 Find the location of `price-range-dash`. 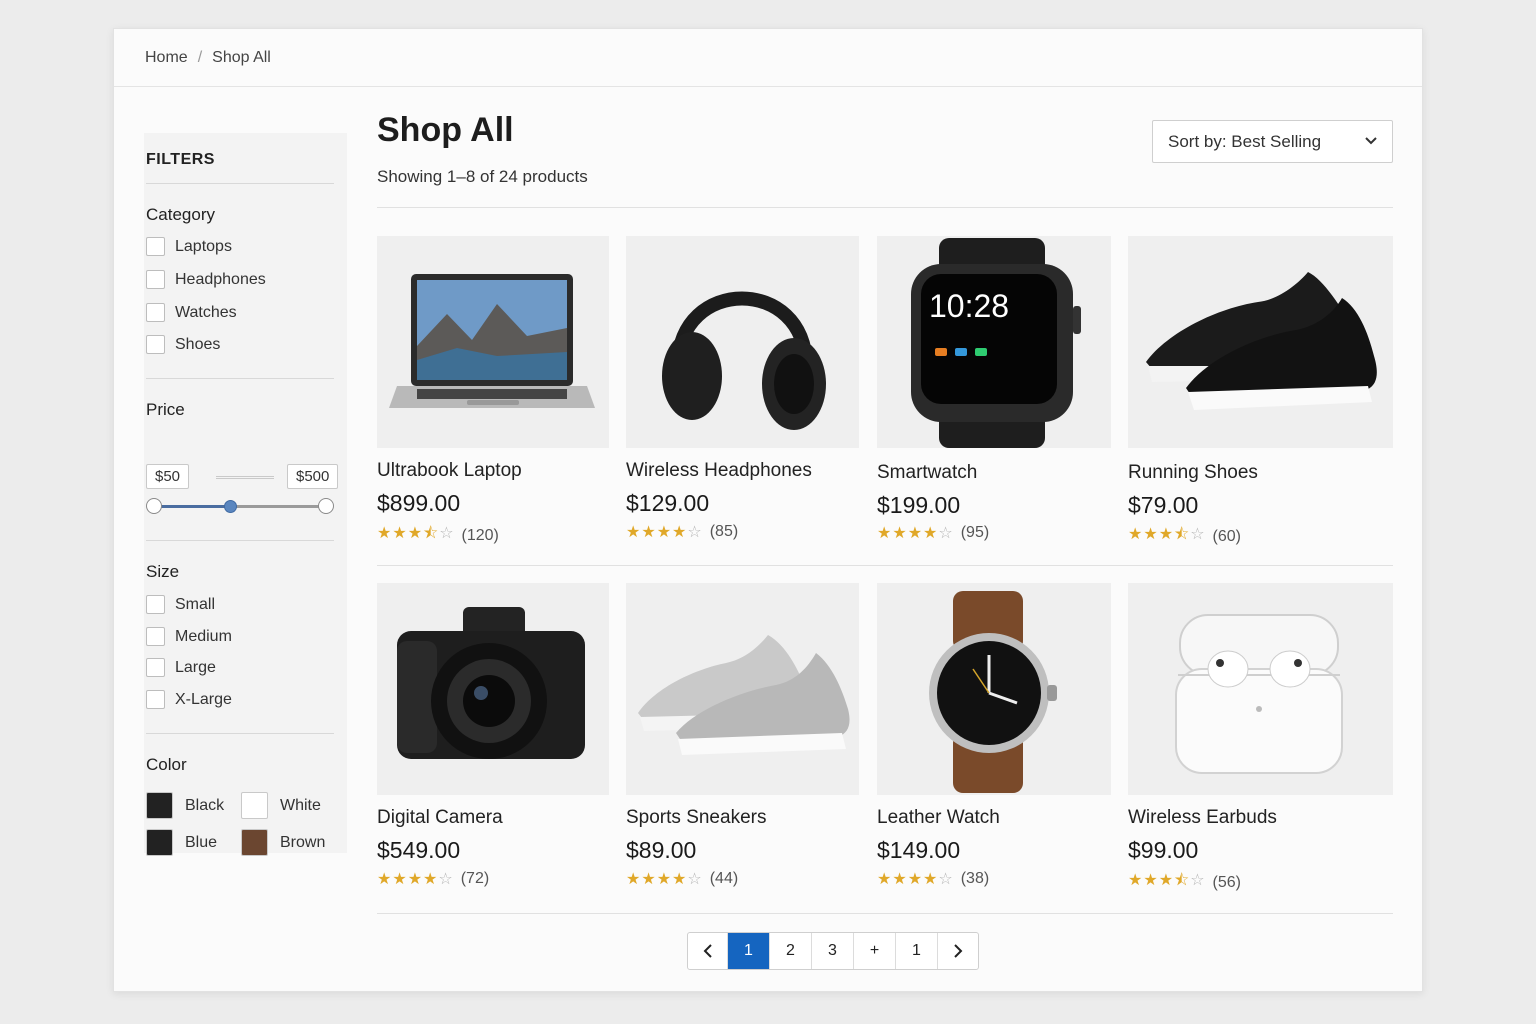

price-range-dash is located at coordinates (245, 477).